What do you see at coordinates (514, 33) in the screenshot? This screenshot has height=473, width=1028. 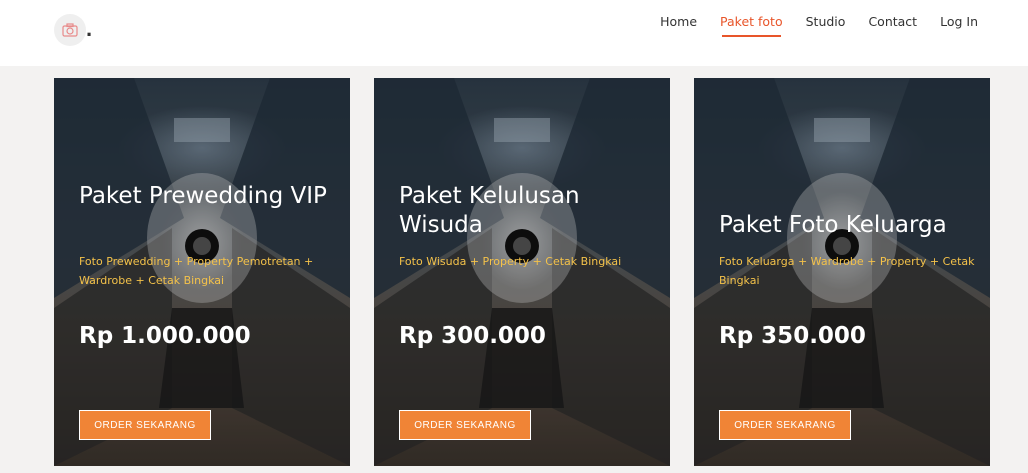 I see `site-header: . Home Paket foto Studio Contact Log In` at bounding box center [514, 33].